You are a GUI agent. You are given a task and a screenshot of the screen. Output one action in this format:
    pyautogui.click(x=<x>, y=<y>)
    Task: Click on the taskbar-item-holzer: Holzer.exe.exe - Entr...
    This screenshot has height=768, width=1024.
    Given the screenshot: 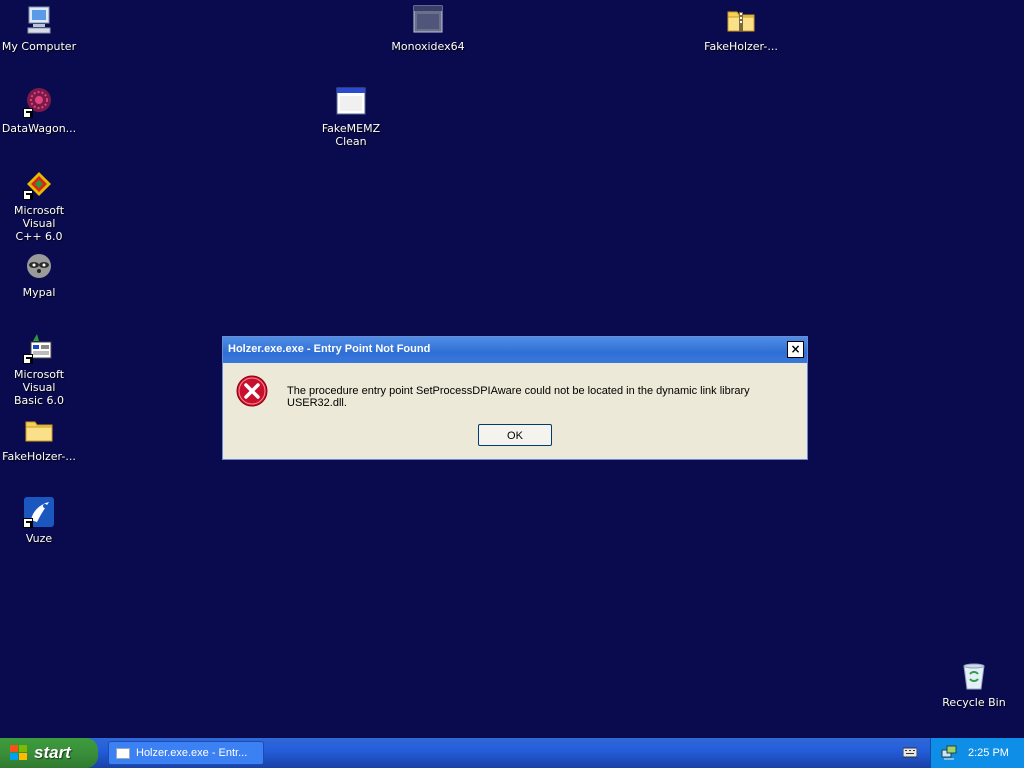 What is the action you would take?
    pyautogui.click(x=186, y=753)
    